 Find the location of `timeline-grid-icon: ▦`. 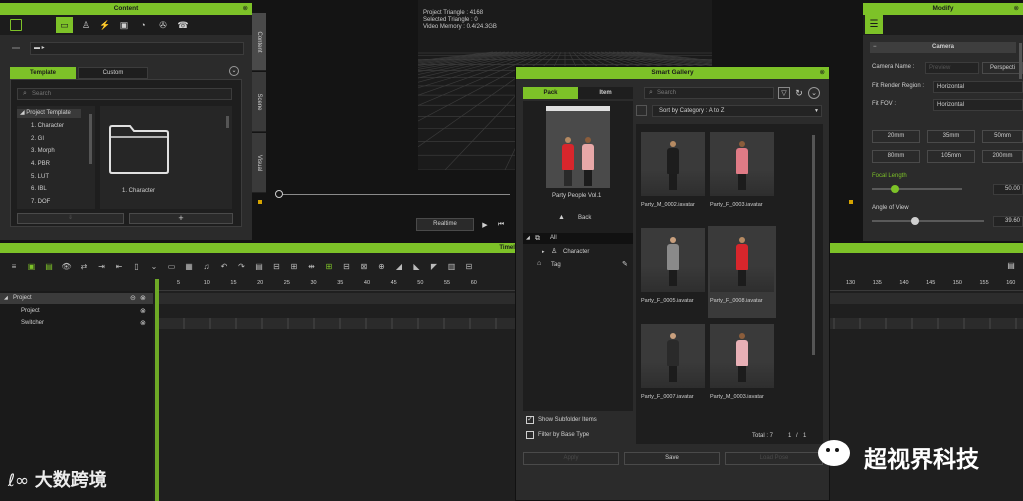

timeline-grid-icon: ▦ is located at coordinates (189, 266).